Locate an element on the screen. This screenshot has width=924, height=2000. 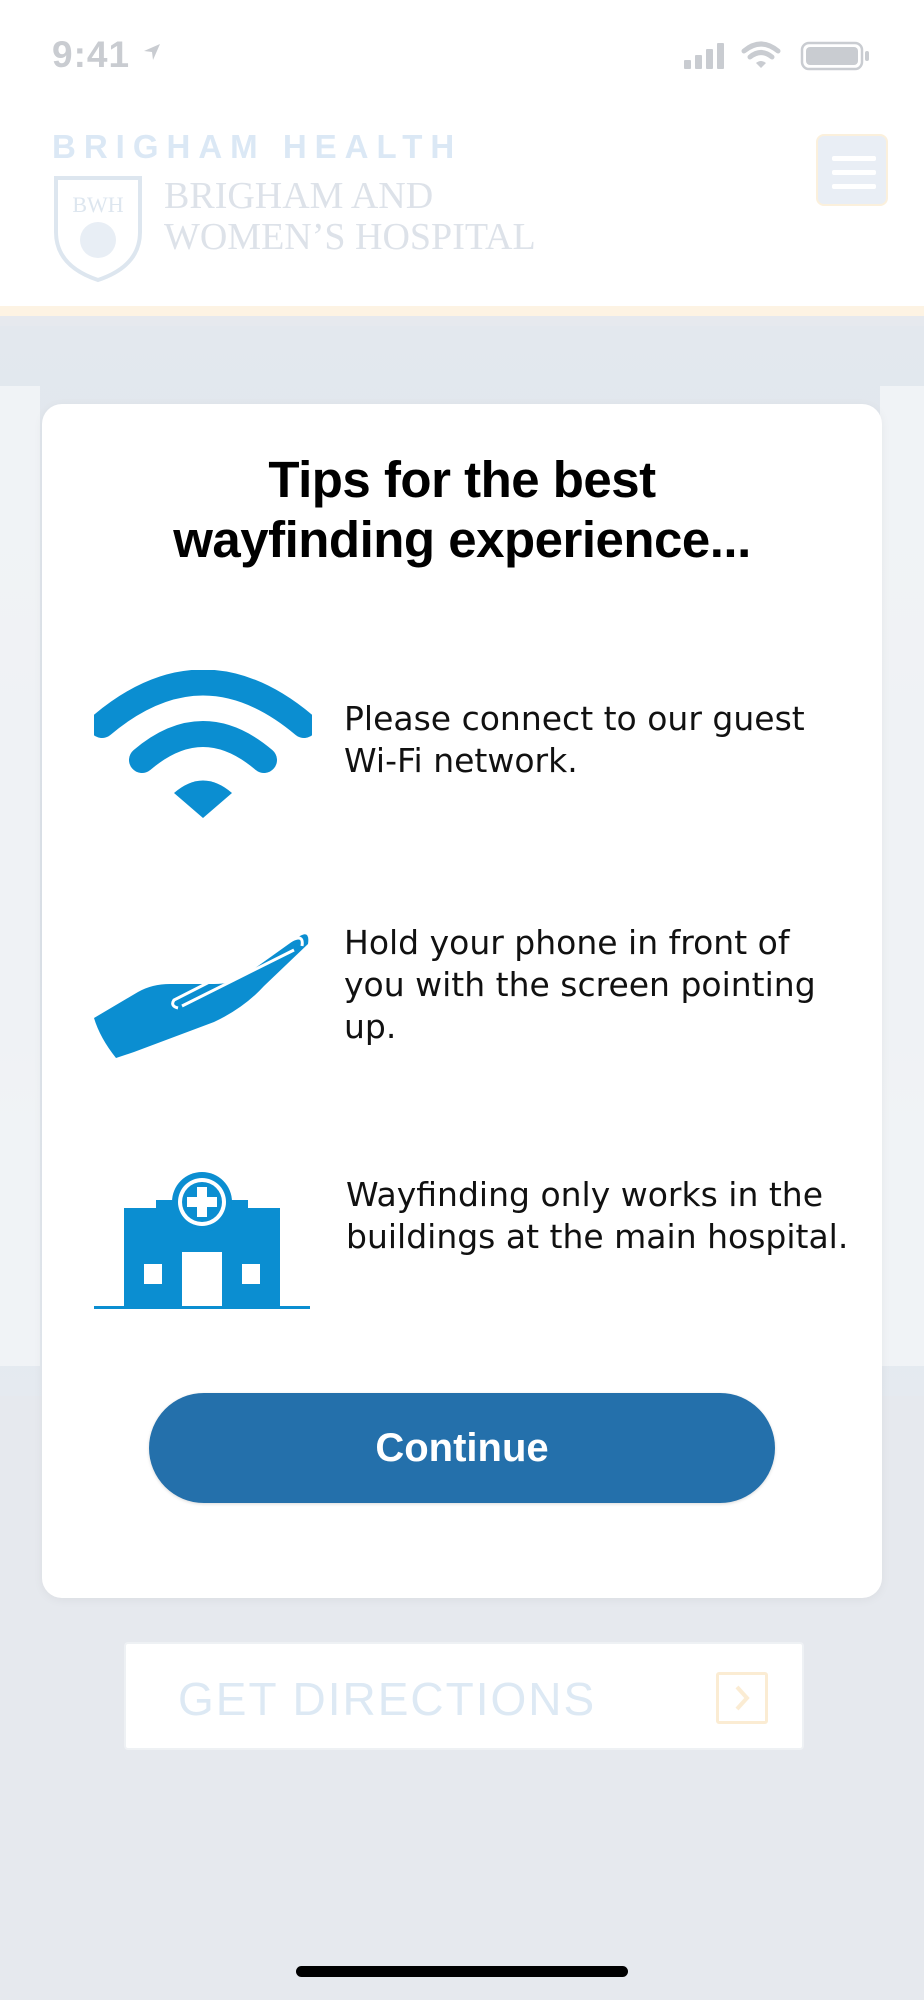
chevron-right-icon is located at coordinates (742, 1698).